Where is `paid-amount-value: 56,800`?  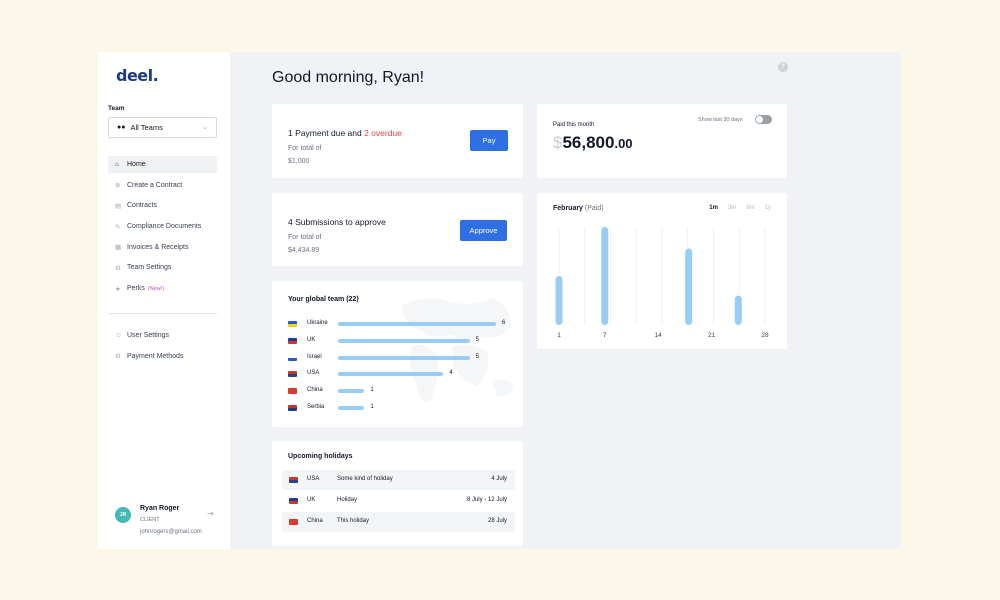
paid-amount-value: 56,800 is located at coordinates (588, 142).